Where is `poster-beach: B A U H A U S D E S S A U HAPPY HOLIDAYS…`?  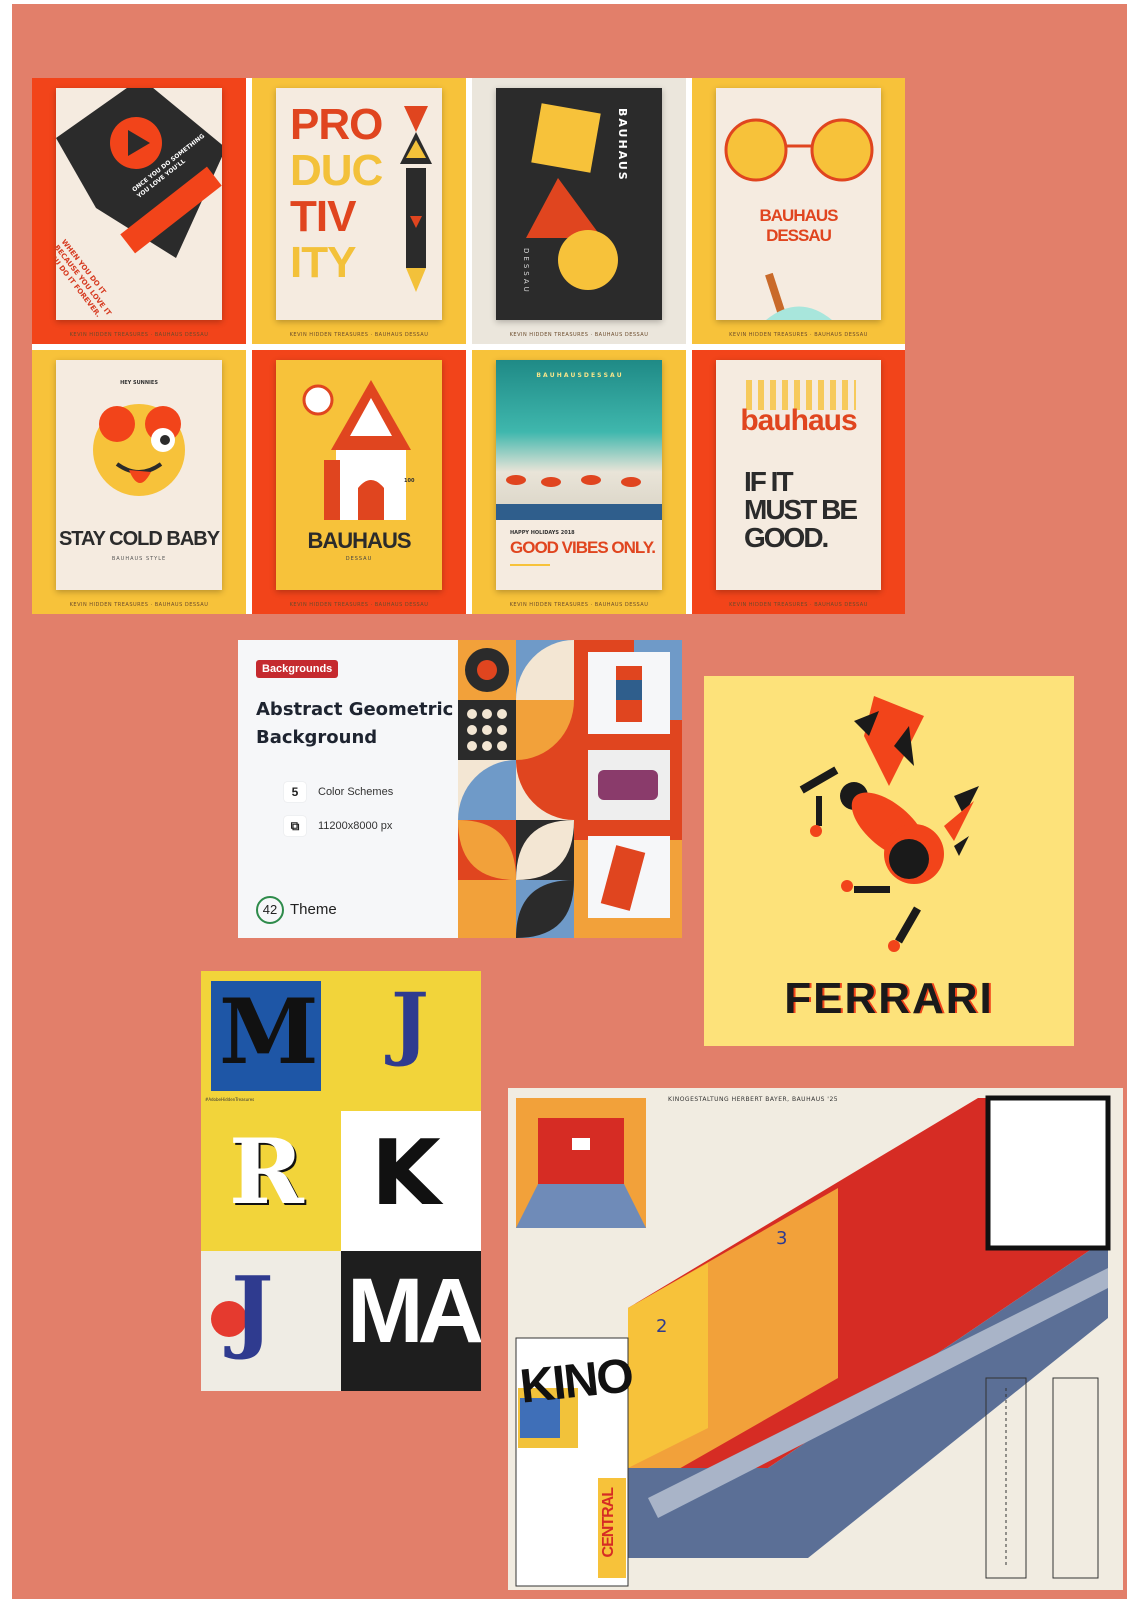 poster-beach: B A U H A U S D E S S A U HAPPY HOLIDAYS… is located at coordinates (579, 482).